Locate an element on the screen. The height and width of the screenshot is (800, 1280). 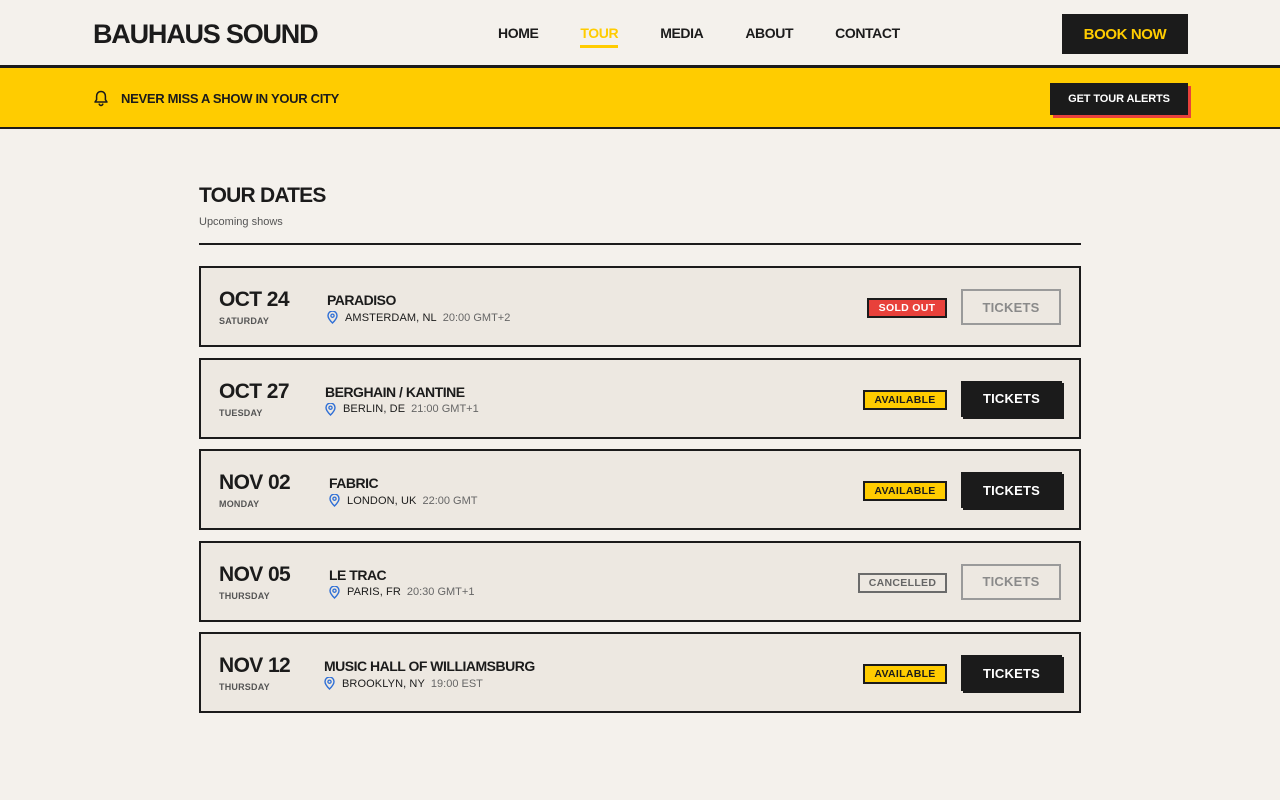
show-time: 22:00 GMT is located at coordinates (450, 500).